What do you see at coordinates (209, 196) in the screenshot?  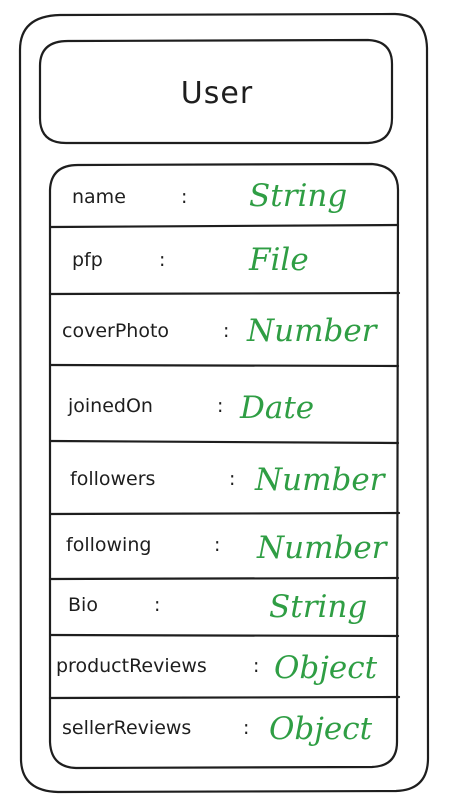 I see `field-row-name: name : String` at bounding box center [209, 196].